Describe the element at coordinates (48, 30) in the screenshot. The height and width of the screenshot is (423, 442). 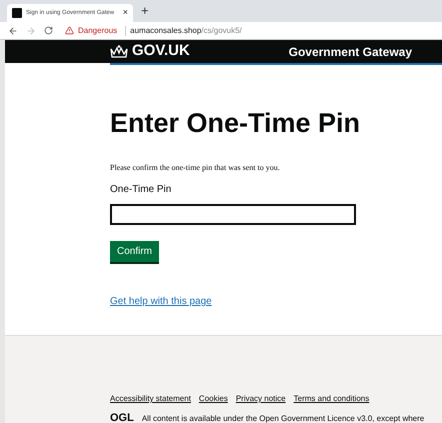
I see `reload-icon` at that location.